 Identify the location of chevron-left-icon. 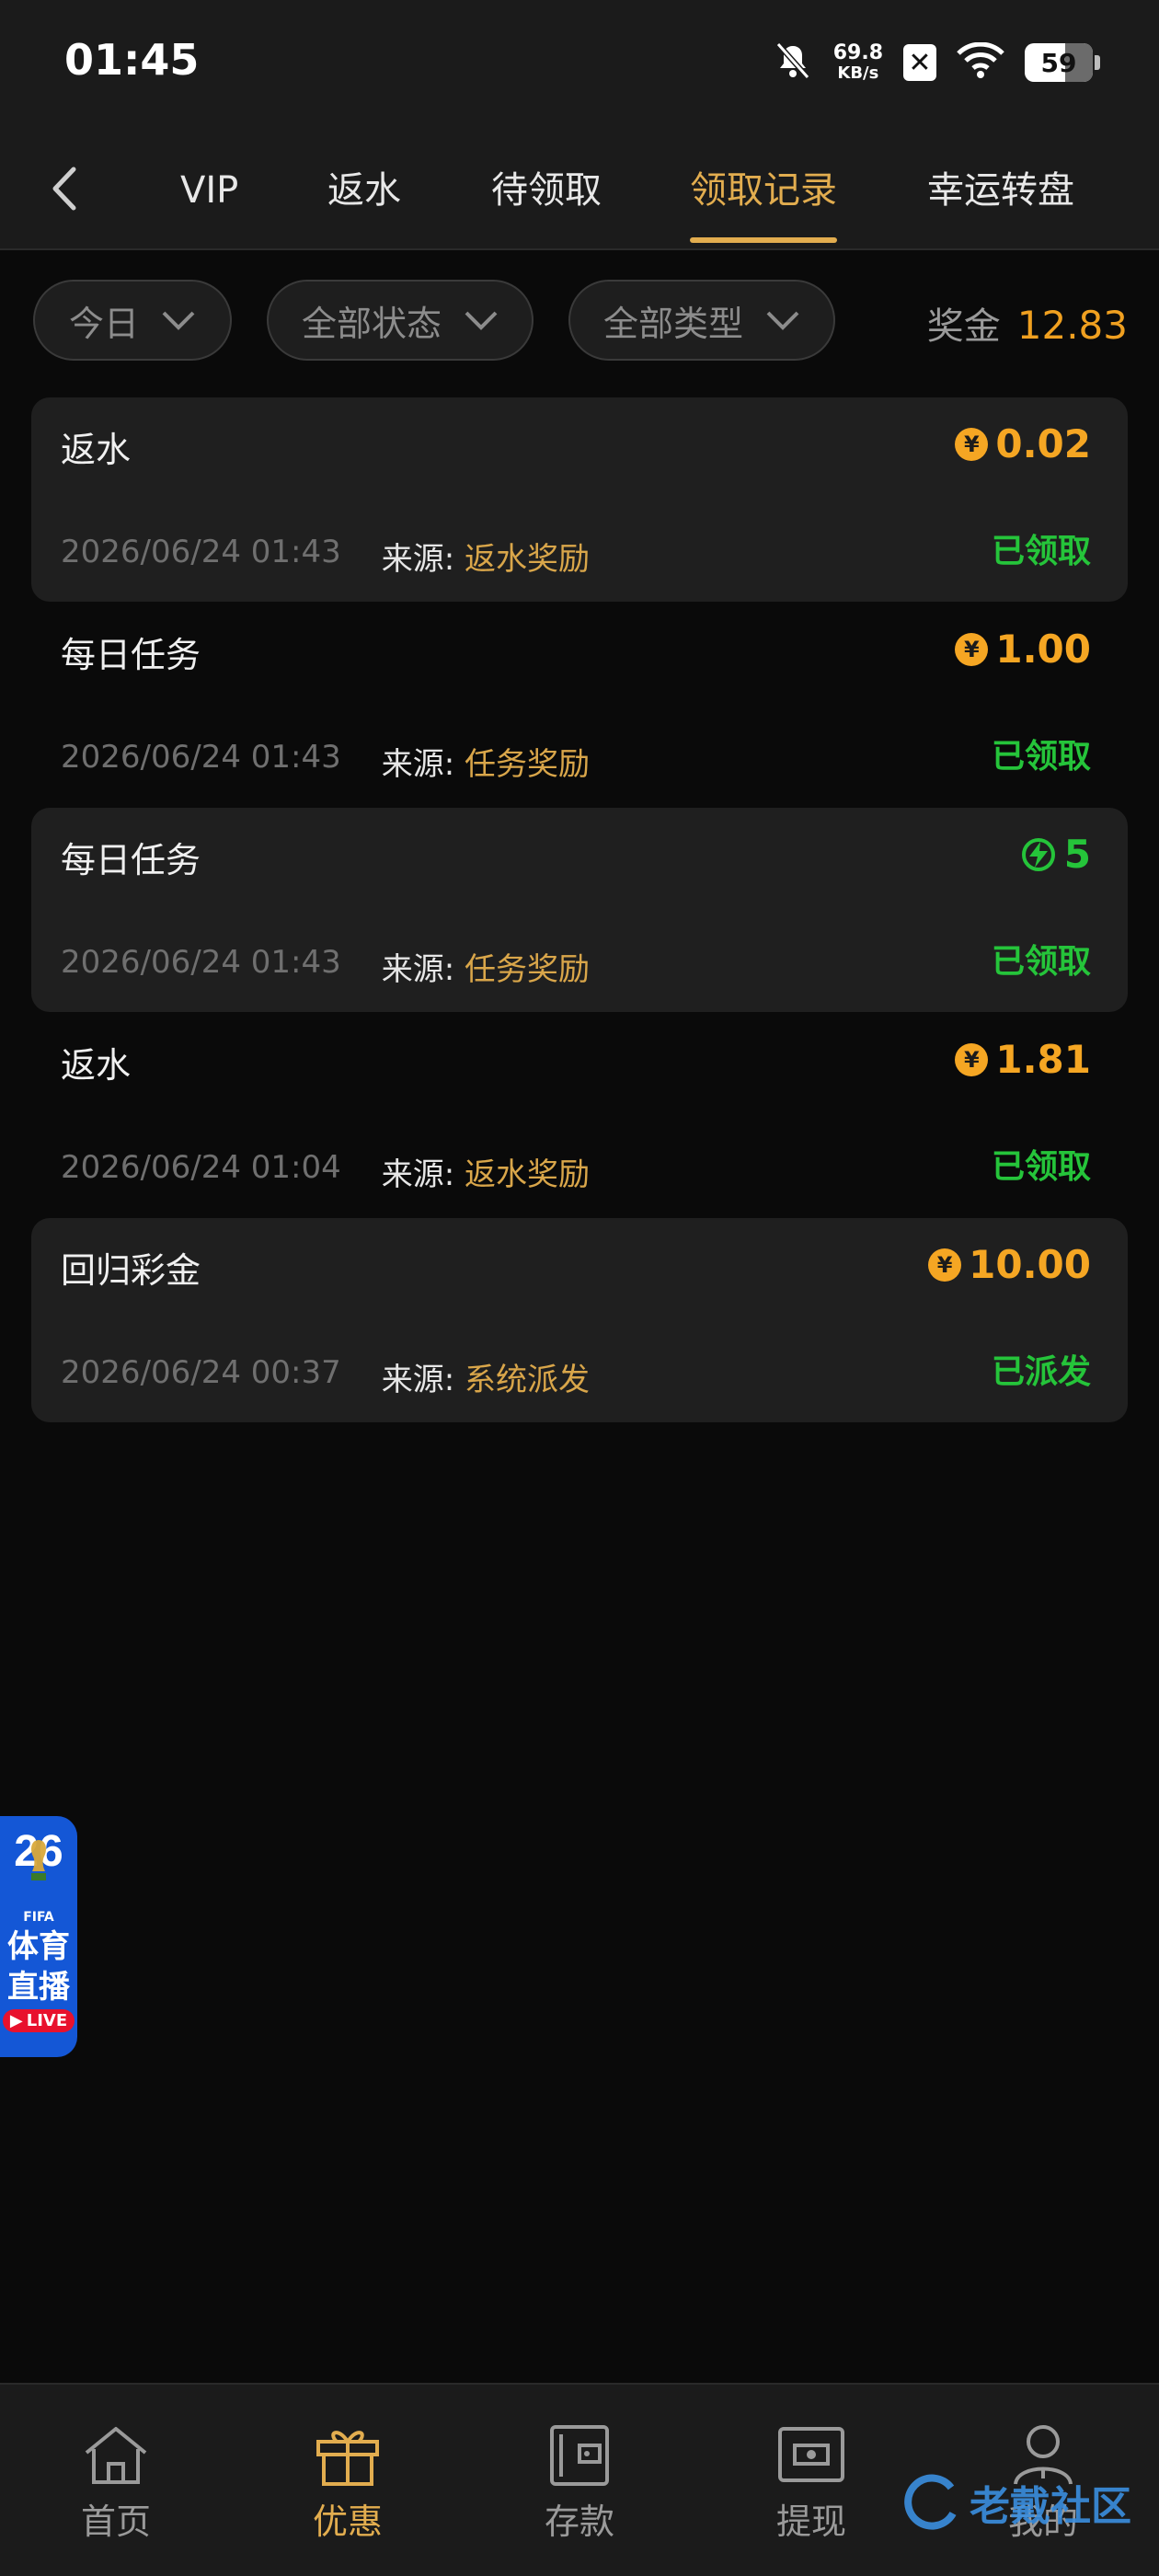
(64, 189).